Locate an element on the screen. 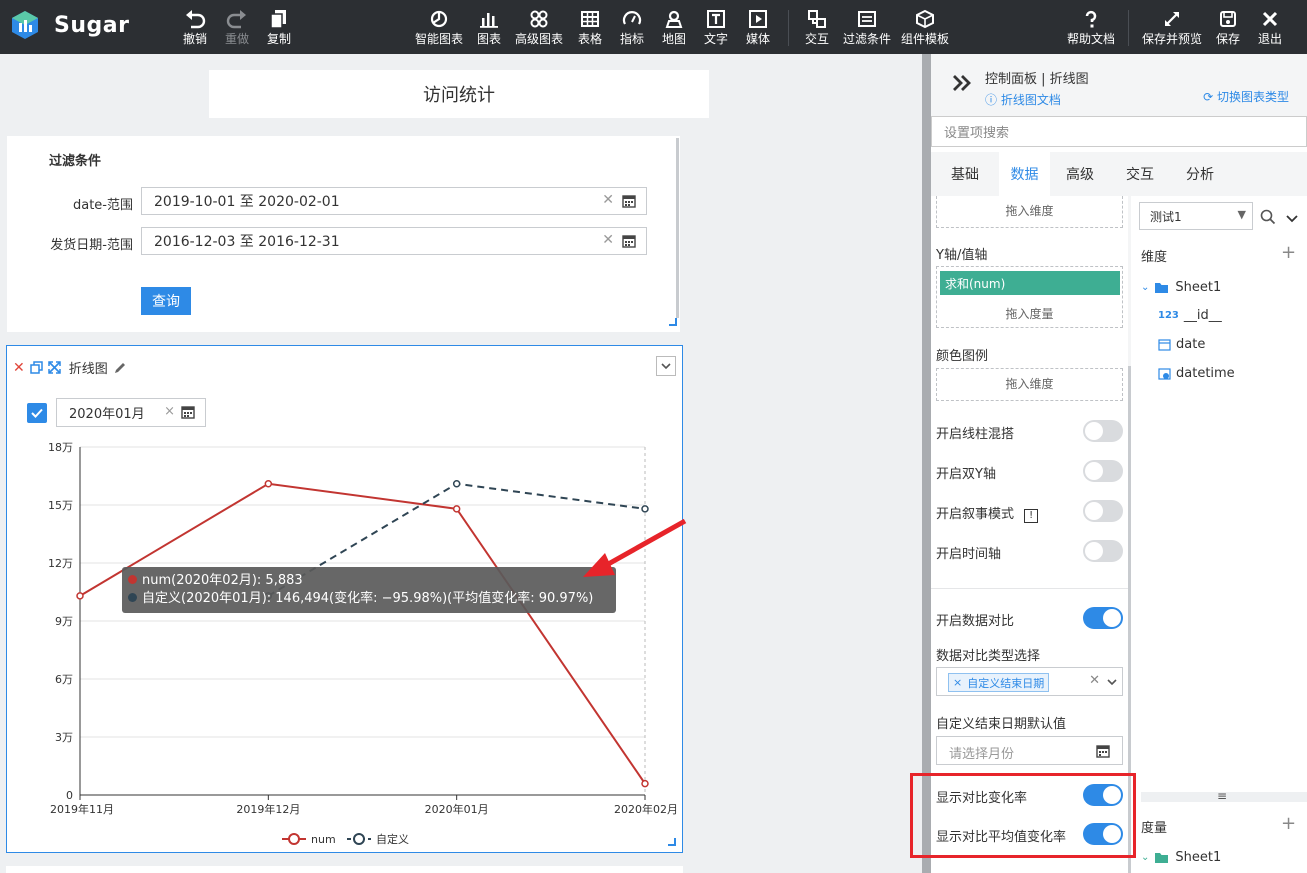 This screenshot has height=873, width=1307. dashboard-title: 访问统计 is located at coordinates (459, 94).